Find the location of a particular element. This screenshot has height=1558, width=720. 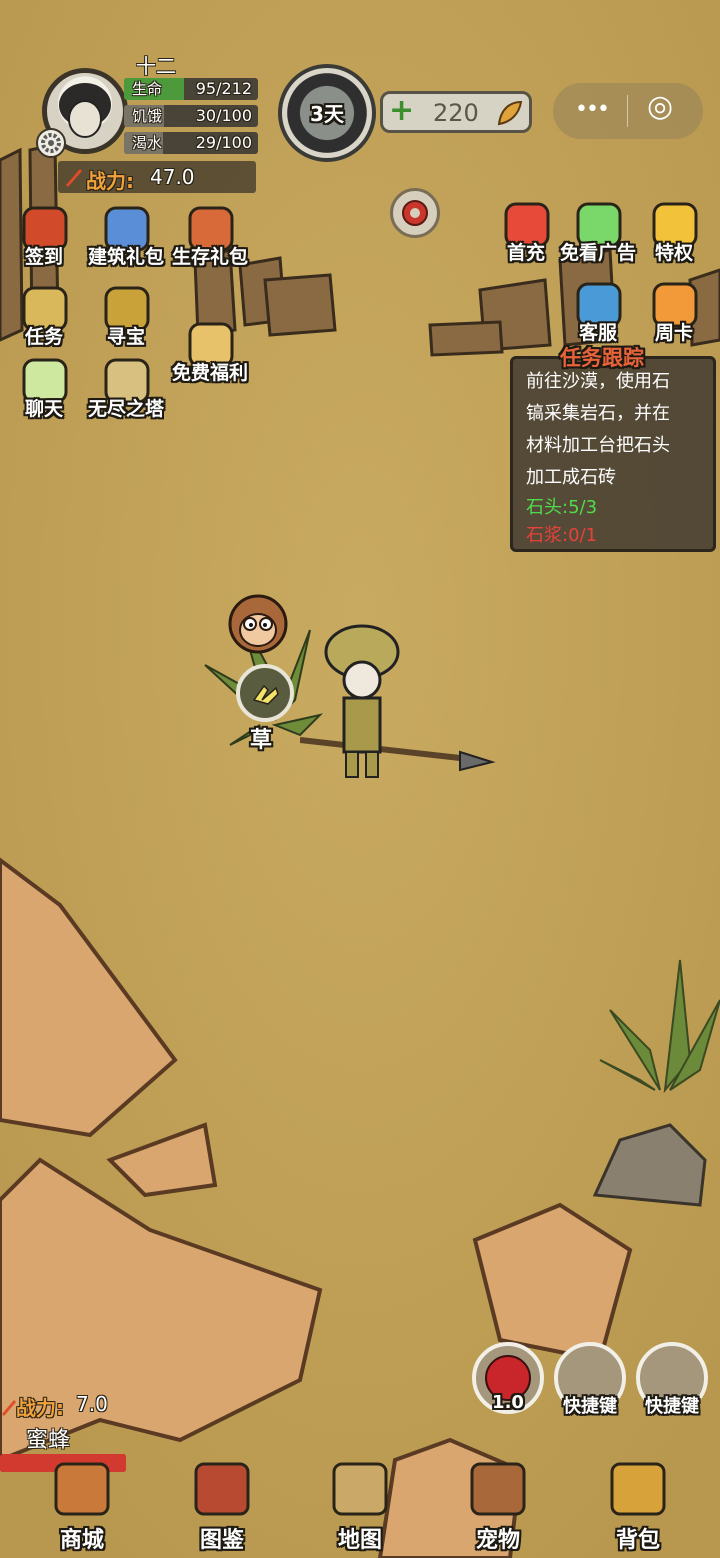

nav-tab: 商城 is located at coordinates (82, 1502).